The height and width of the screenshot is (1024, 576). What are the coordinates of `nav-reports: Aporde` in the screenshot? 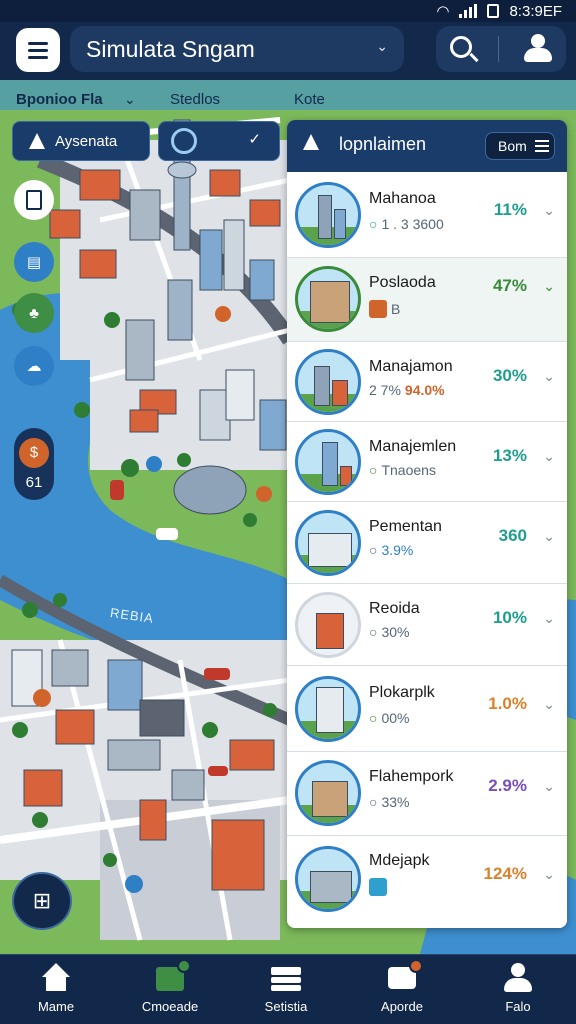 It's located at (402, 986).